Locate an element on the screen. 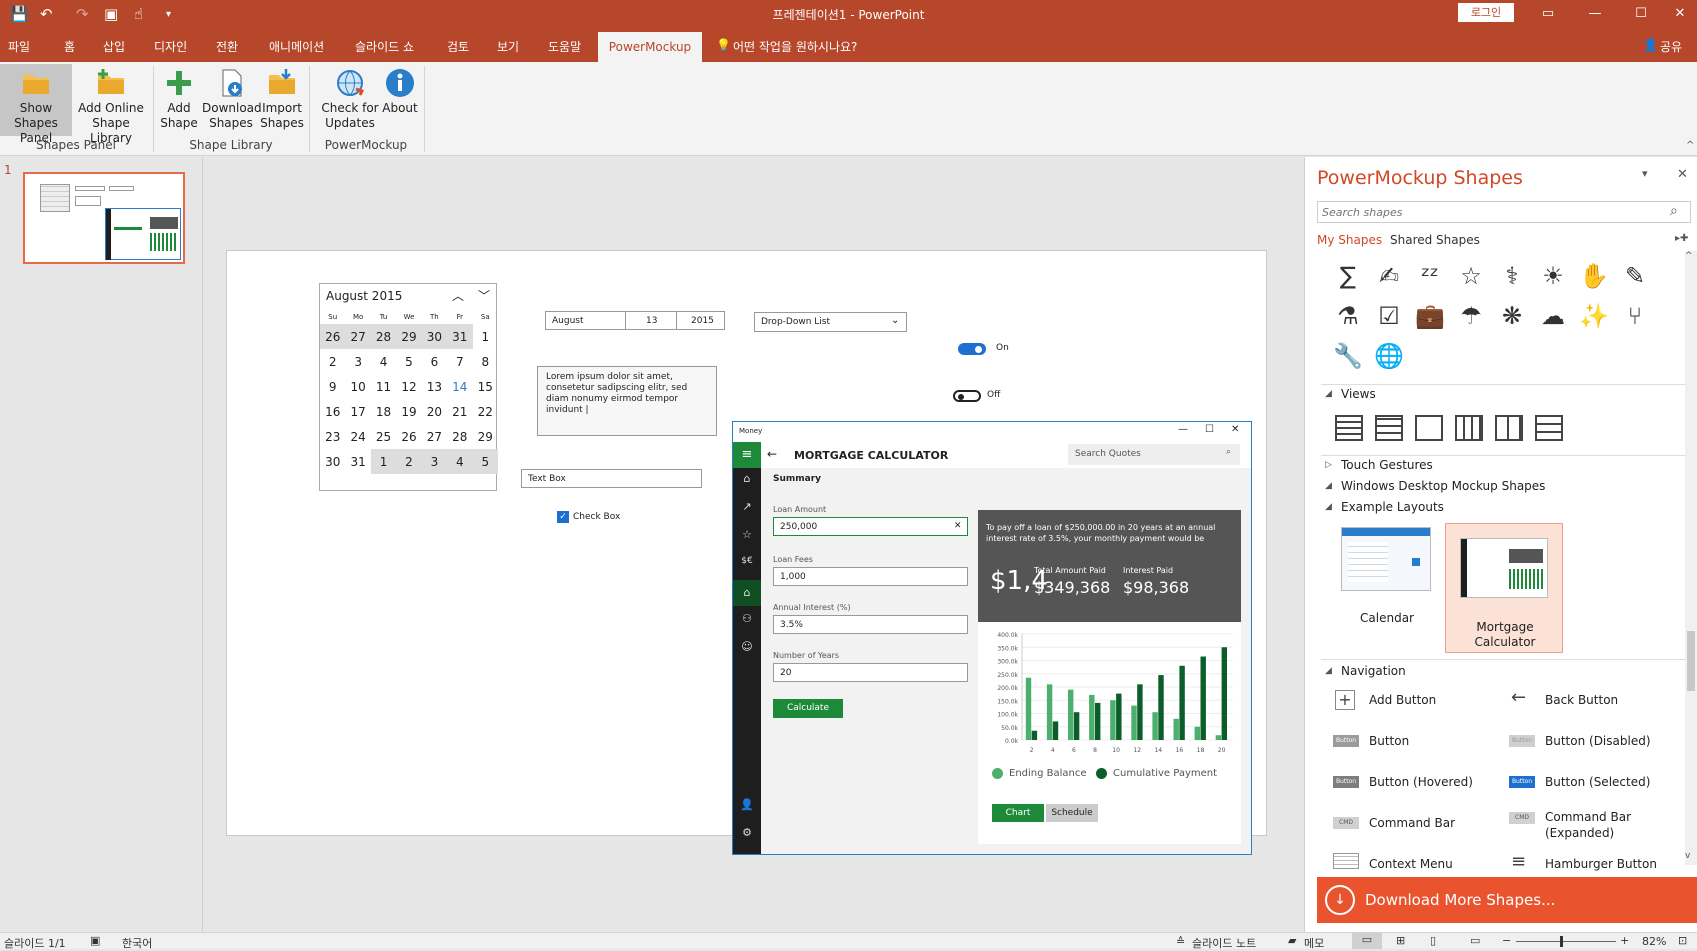 The image size is (1697, 951). tab-help: 도움말 is located at coordinates (564, 46).